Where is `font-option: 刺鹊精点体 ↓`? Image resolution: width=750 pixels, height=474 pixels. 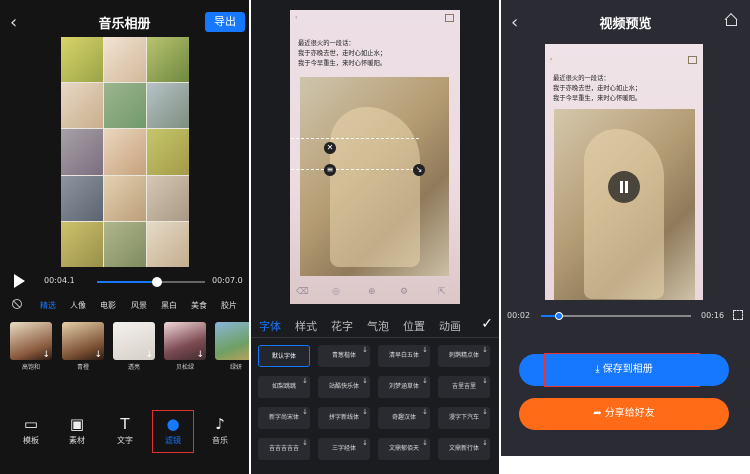 font-option: 刺鹊精点体 ↓ is located at coordinates (464, 356).